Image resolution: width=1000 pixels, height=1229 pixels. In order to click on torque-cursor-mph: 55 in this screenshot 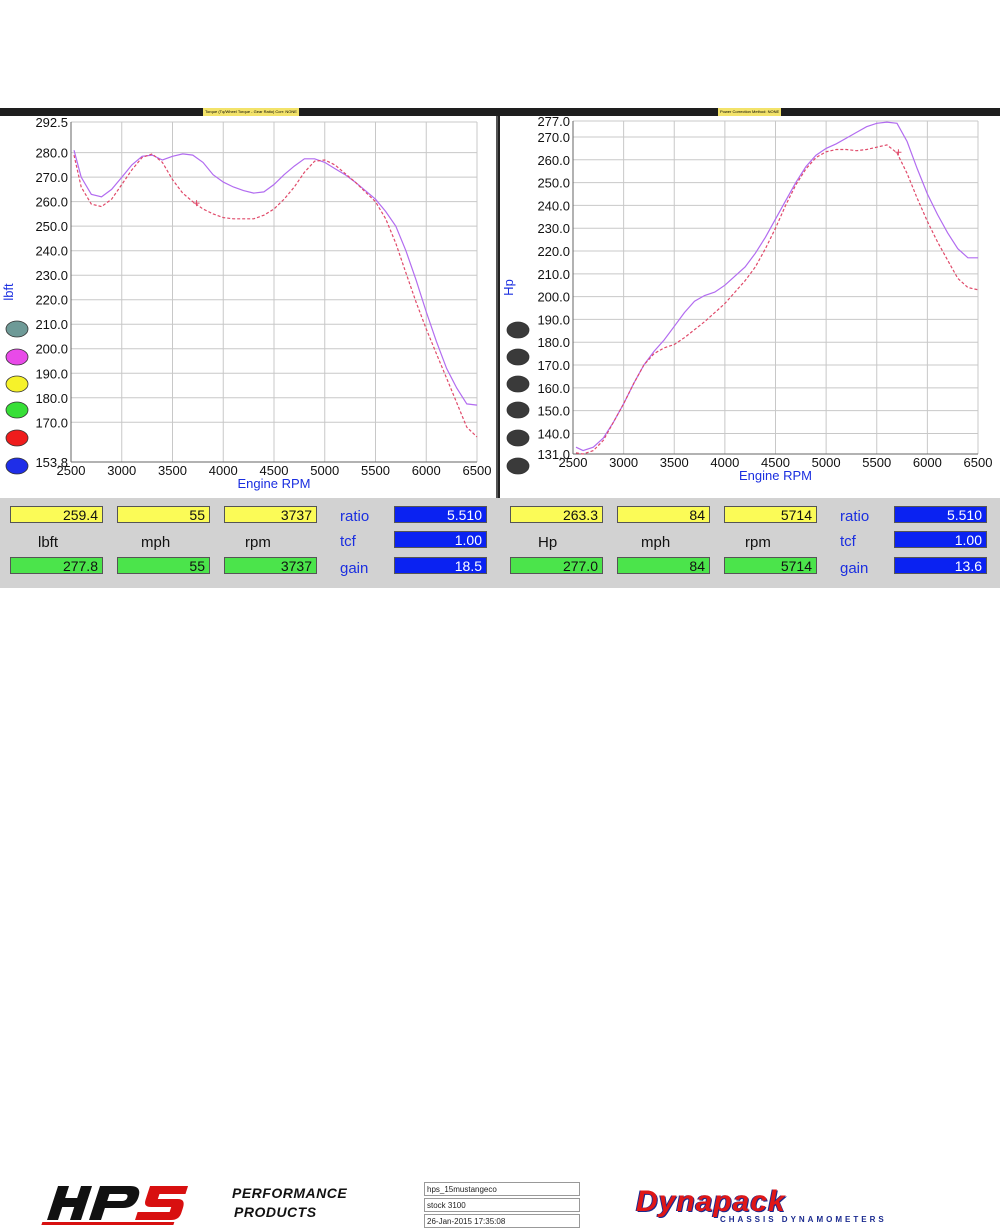, I will do `click(163, 514)`.